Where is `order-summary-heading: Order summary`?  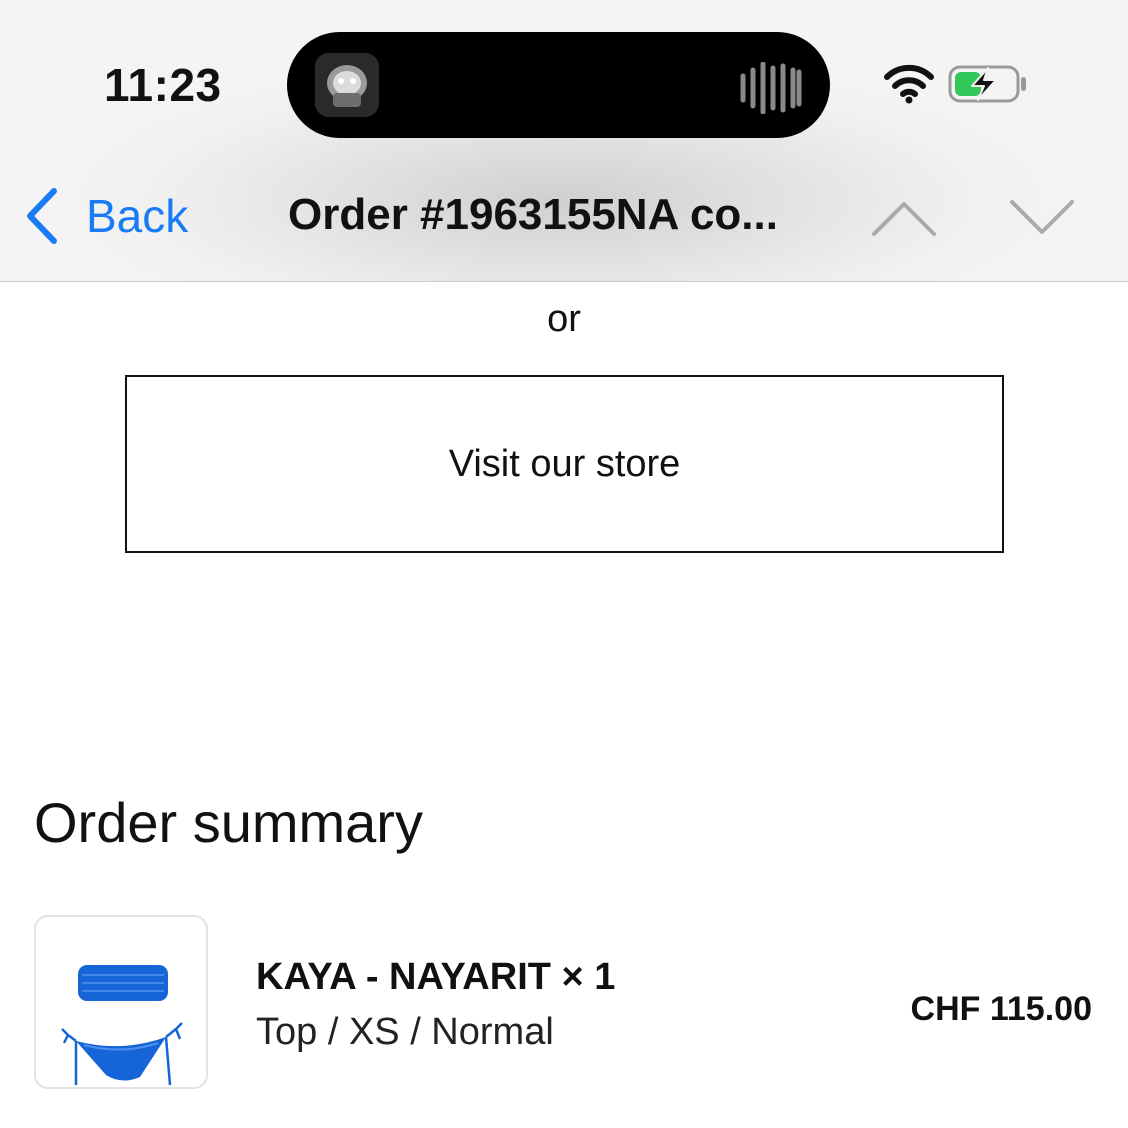
order-summary-heading: Order summary is located at coordinates (228, 822).